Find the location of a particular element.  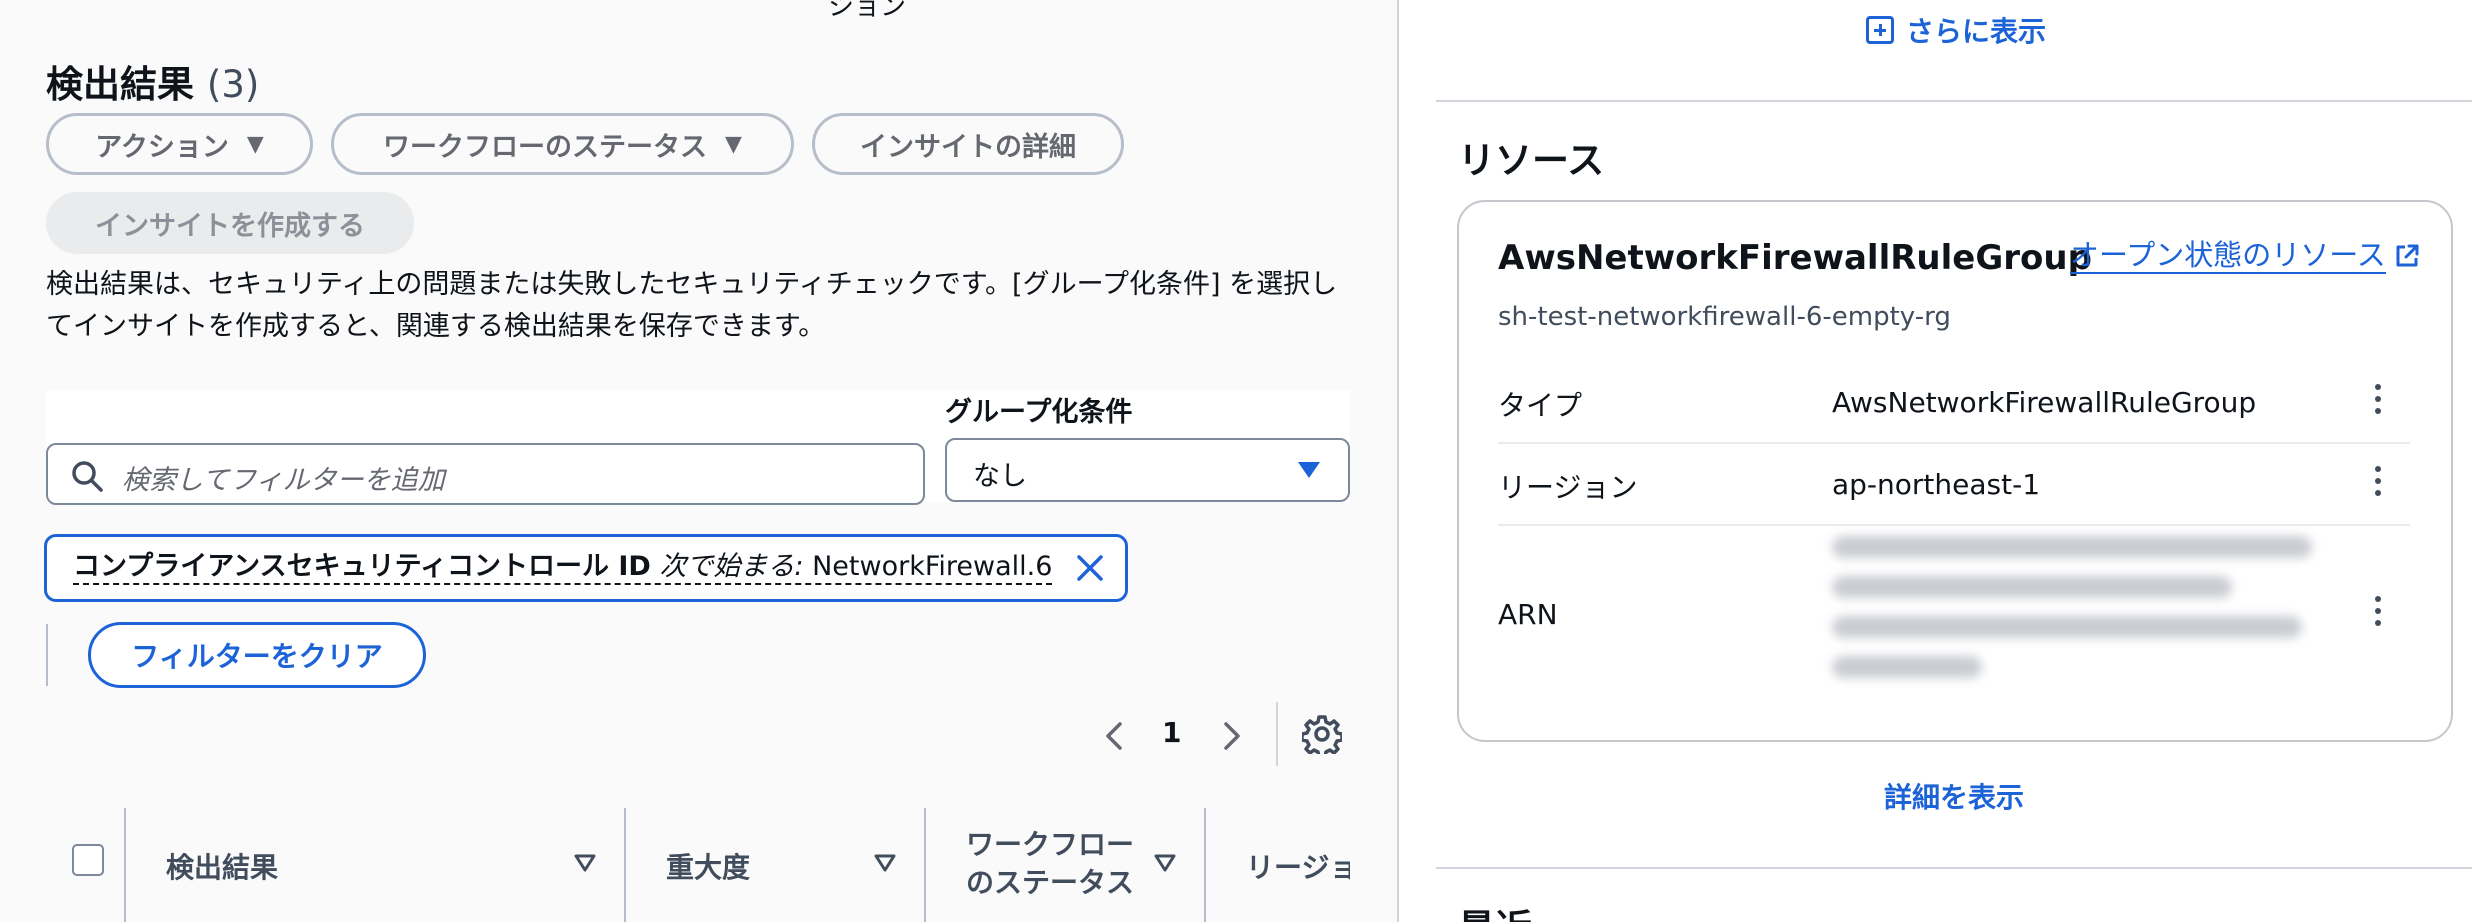

show-more-link: さらに表示 is located at coordinates (1956, 30).